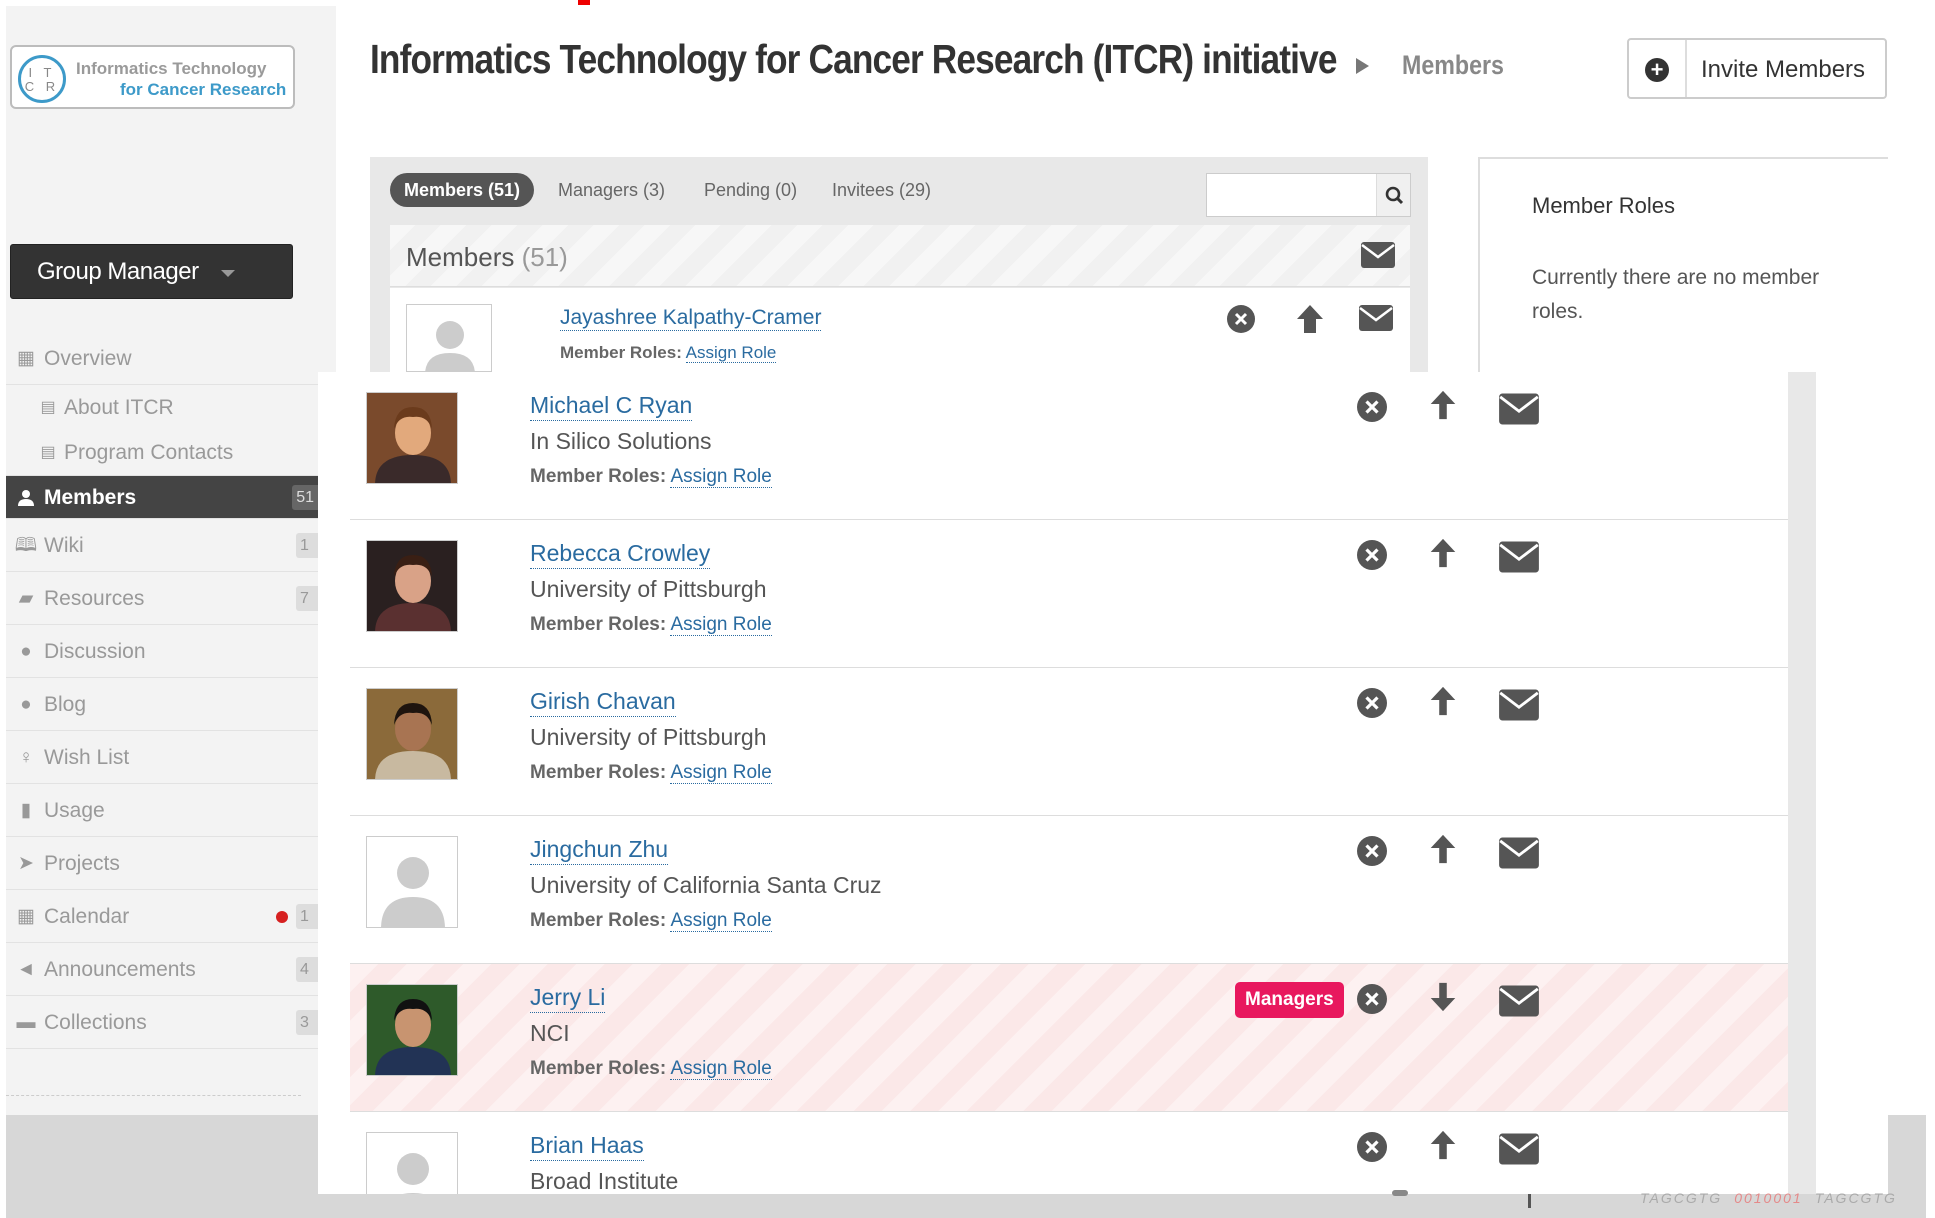 The width and height of the screenshot is (1935, 1218). Describe the element at coordinates (162, 407) in the screenshot. I see `sidebar-item-about: ▤ About ITCR` at that location.